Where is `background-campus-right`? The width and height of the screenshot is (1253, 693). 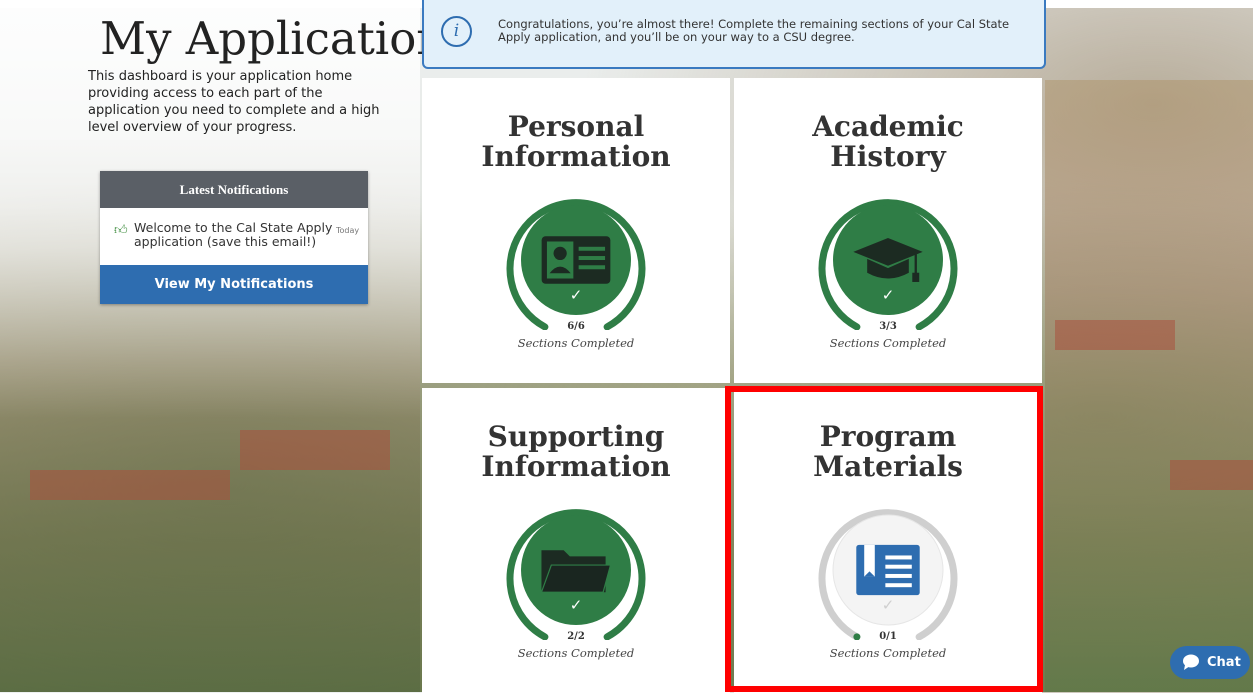
background-campus-right is located at coordinates (1149, 386).